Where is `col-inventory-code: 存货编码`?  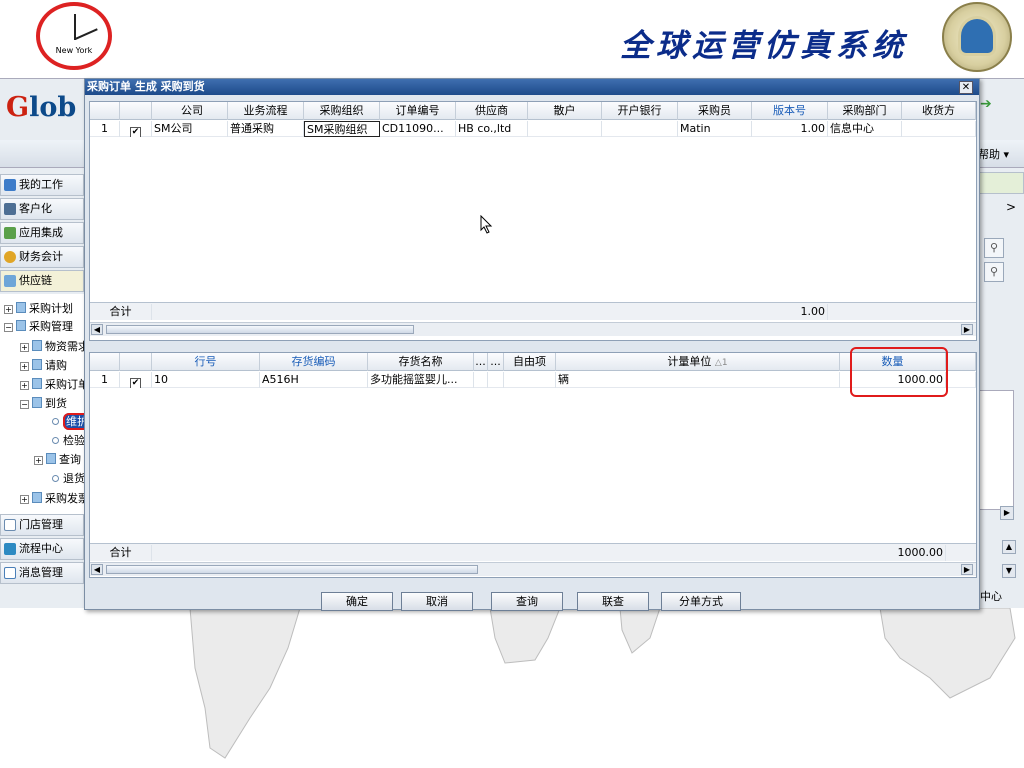
col-inventory-code: 存货编码 is located at coordinates (314, 362).